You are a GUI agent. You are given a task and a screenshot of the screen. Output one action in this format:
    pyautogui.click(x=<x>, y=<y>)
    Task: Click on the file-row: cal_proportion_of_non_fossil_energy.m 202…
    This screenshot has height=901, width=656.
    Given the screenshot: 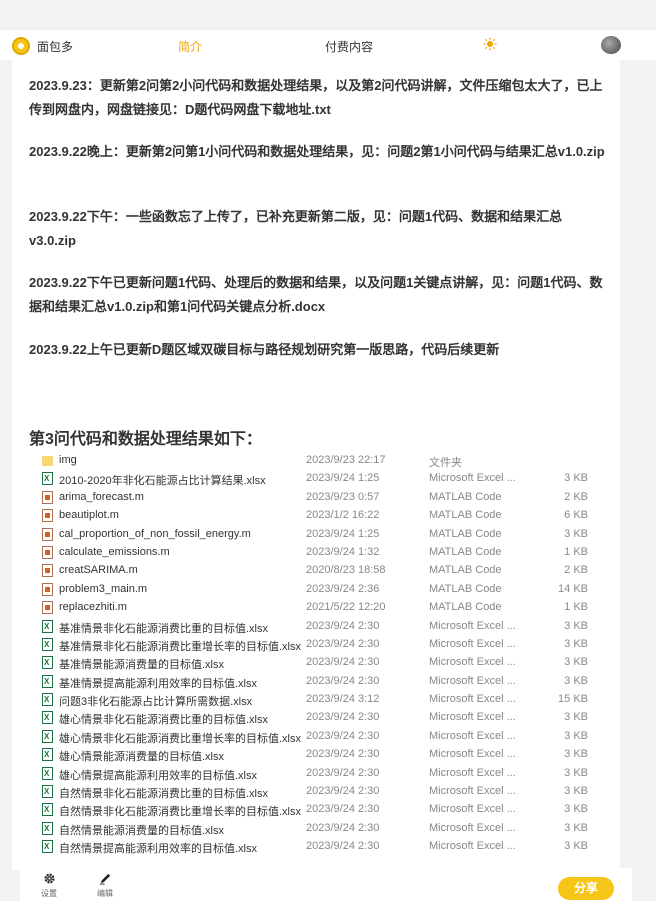 What is the action you would take?
    pyautogui.click(x=320, y=535)
    